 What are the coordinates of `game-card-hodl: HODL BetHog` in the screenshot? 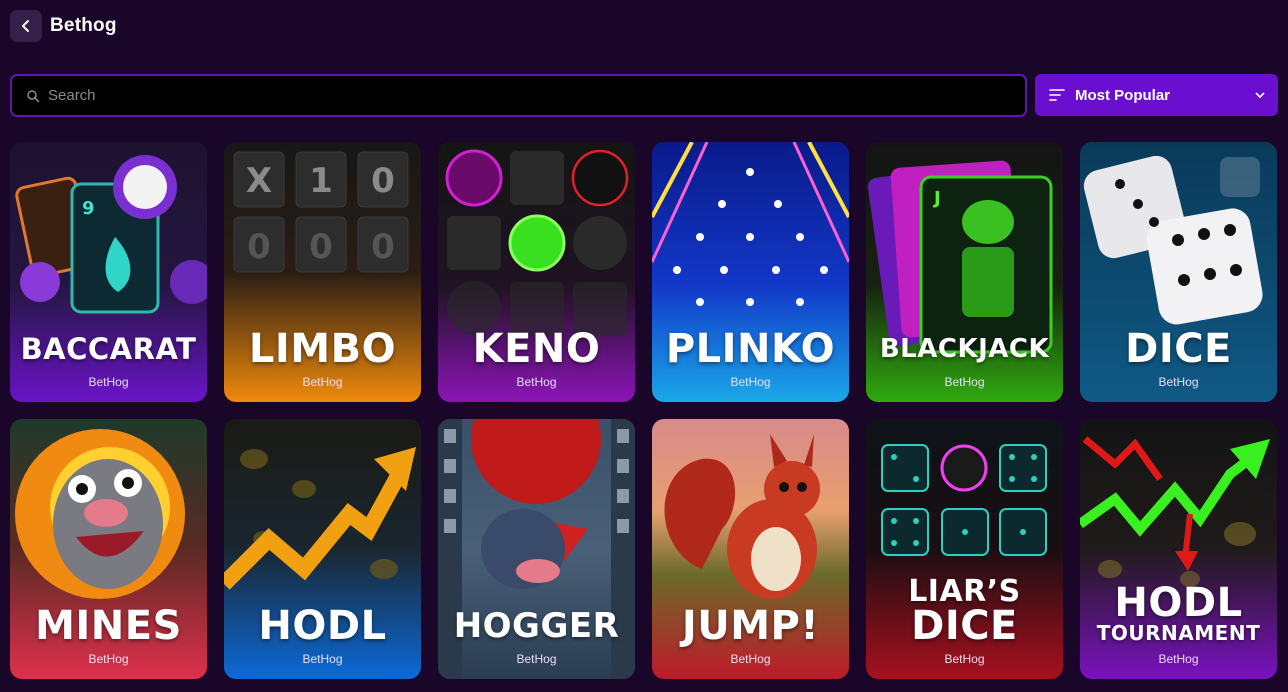 It's located at (322, 549).